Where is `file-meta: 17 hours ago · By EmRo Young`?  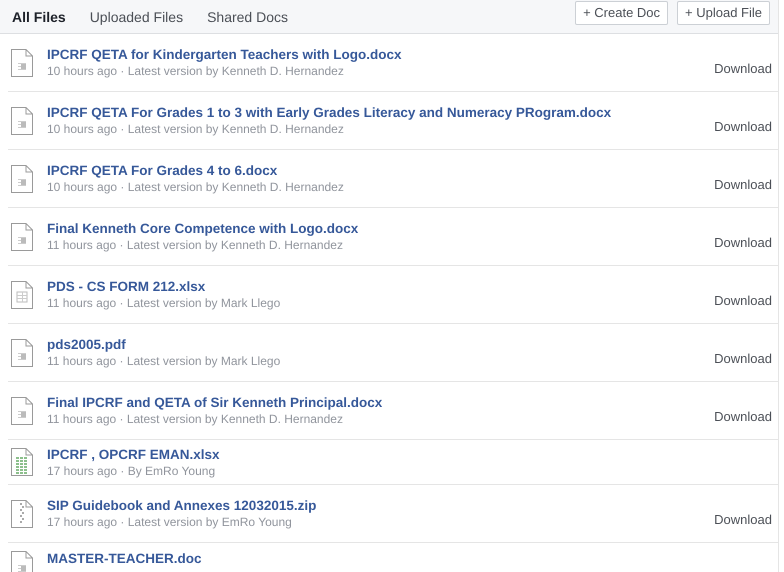 file-meta: 17 hours ago · By EmRo Young is located at coordinates (131, 471).